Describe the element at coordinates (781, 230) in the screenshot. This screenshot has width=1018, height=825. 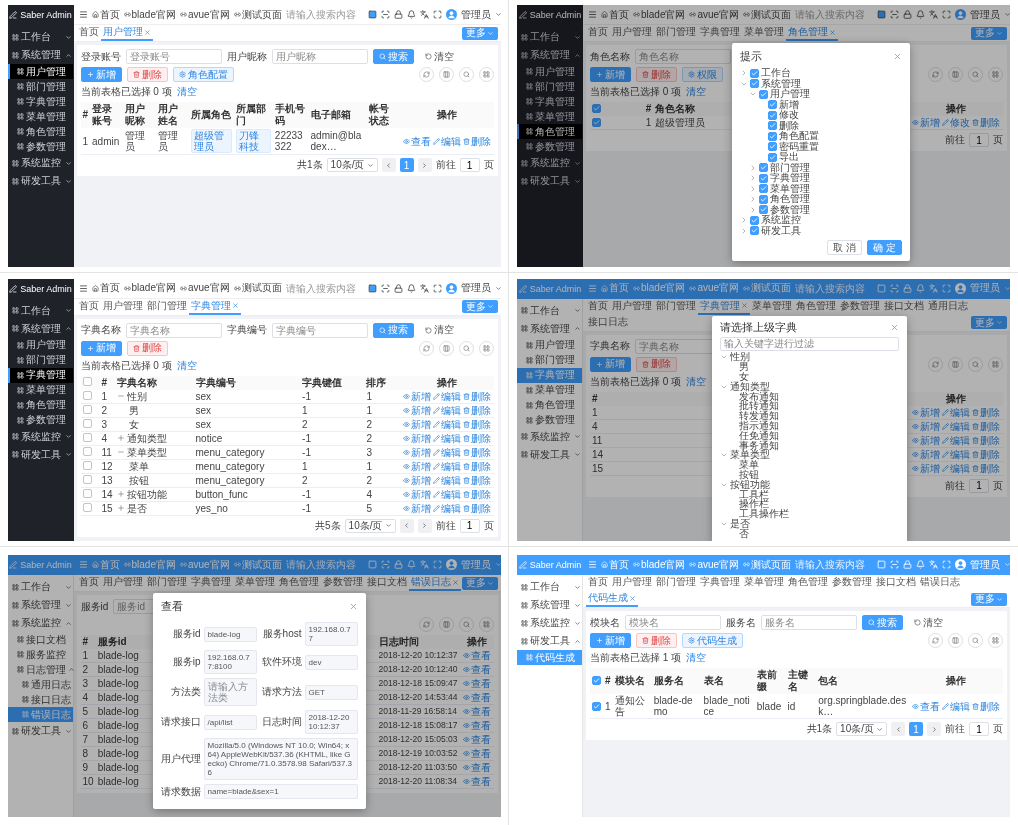
I see `tree-node: 研发工具` at that location.